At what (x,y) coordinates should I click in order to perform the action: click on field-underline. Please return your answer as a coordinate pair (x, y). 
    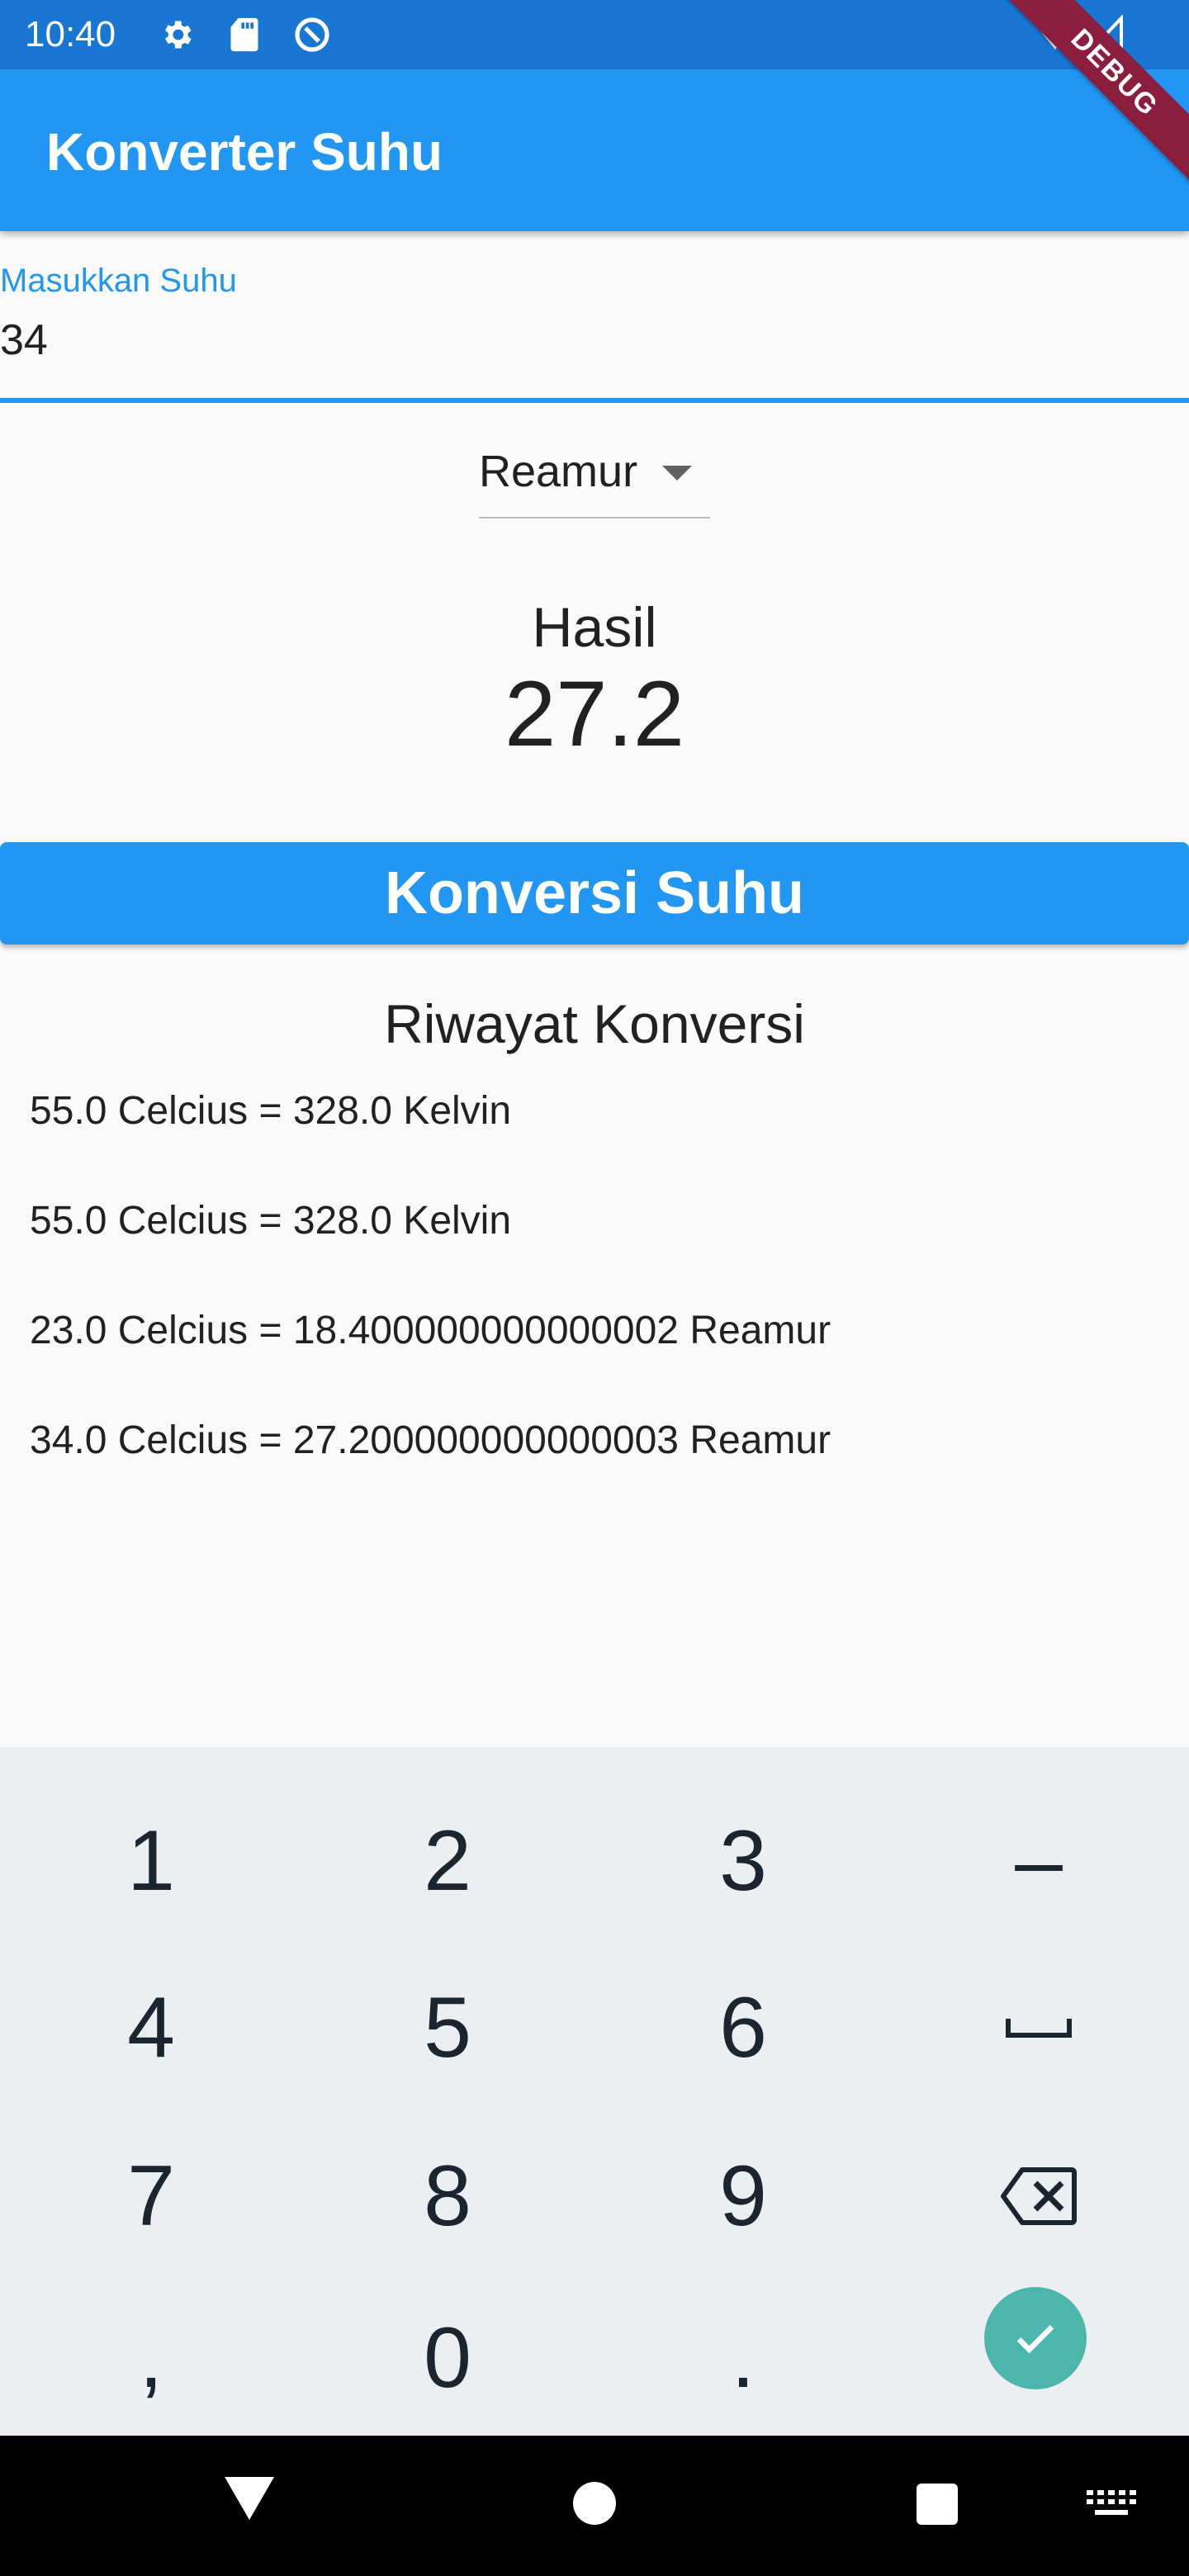
    Looking at the image, I should click on (594, 400).